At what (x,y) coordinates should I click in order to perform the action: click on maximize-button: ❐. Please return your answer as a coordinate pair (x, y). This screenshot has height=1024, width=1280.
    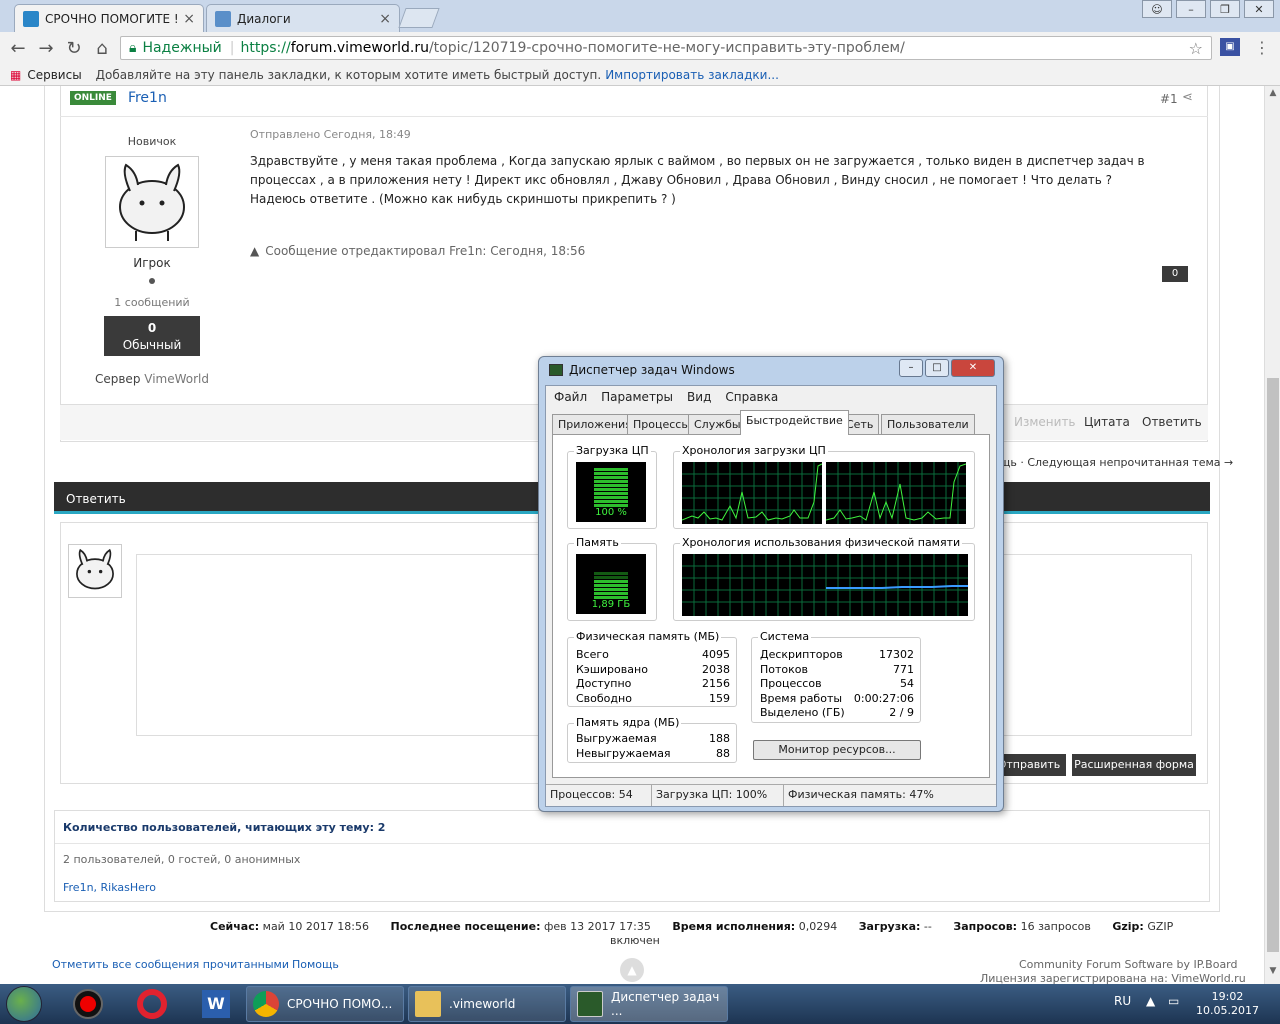
    Looking at the image, I should click on (1225, 9).